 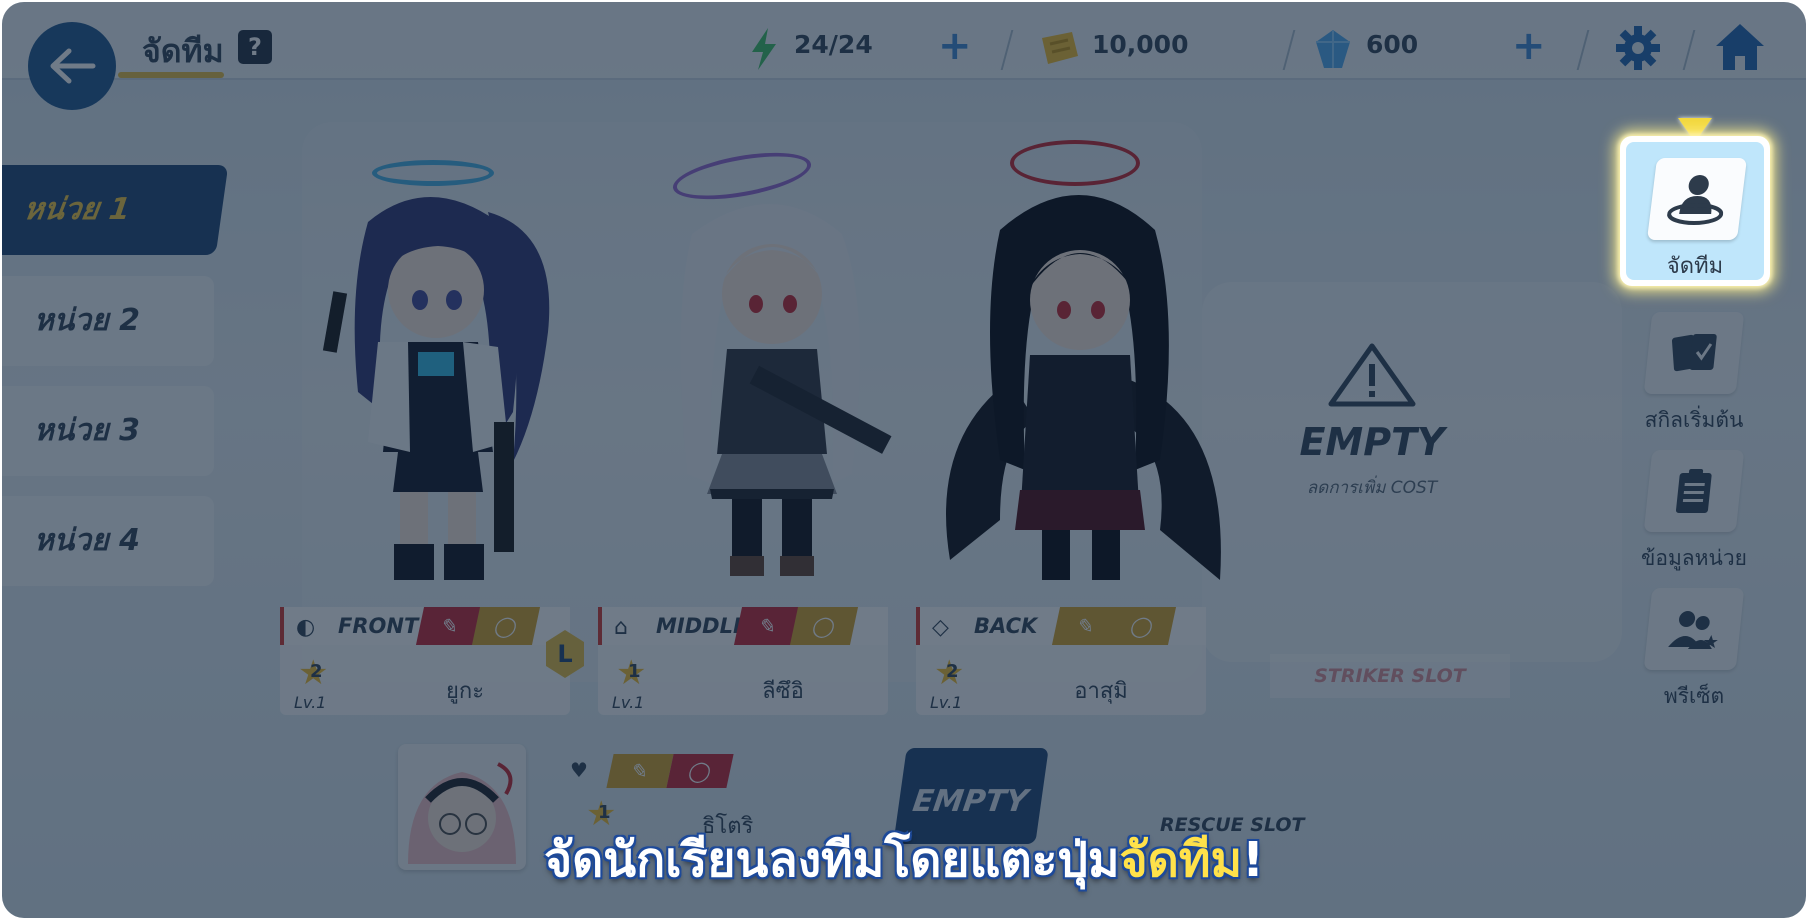 What do you see at coordinates (1693, 630) in the screenshot?
I see `preset-users-icon` at bounding box center [1693, 630].